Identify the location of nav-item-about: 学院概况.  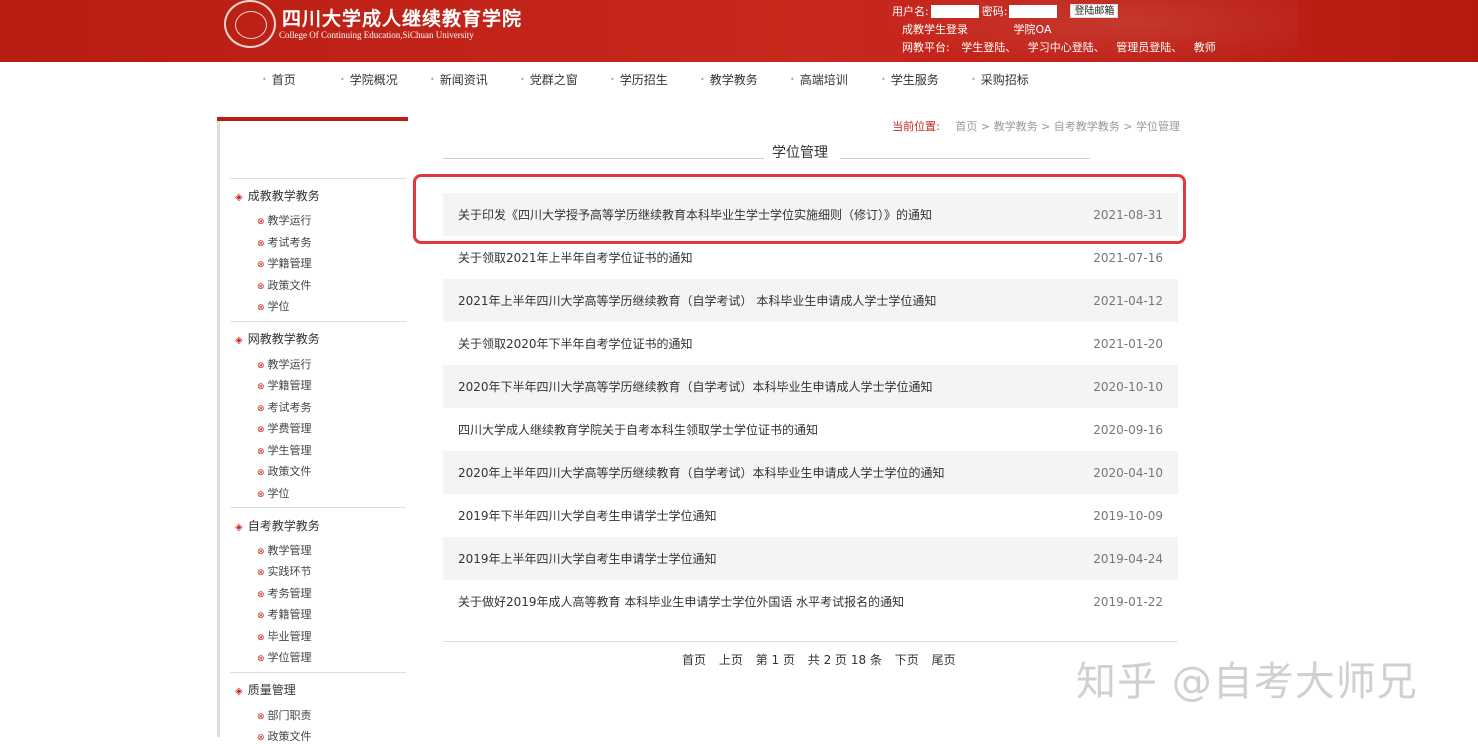
(369, 79).